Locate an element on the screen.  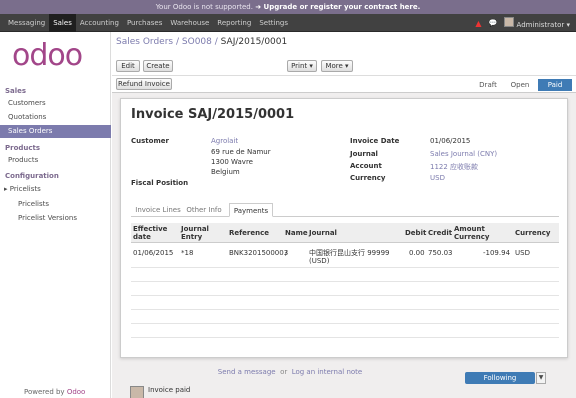
breadcrumb: Sales Orders / SO008 / SAJ/2015/0001 is located at coordinates (201, 42).